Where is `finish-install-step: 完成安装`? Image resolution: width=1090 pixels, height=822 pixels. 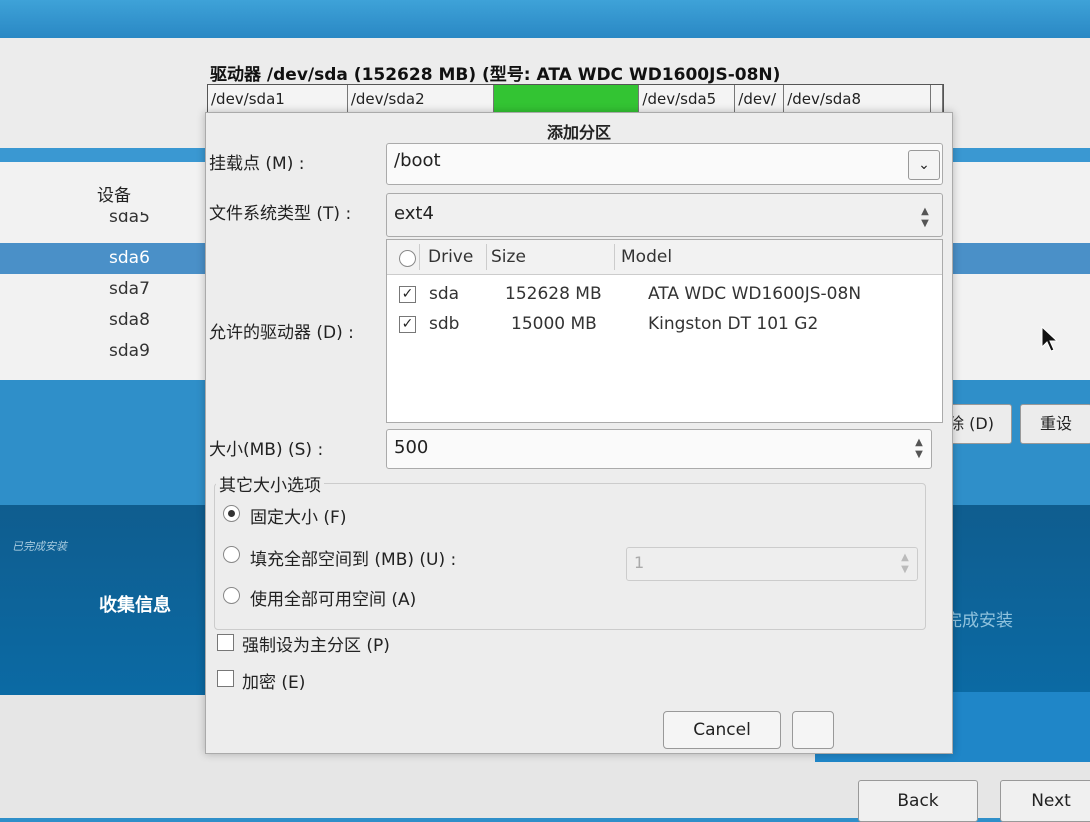
finish-install-step: 完成安装 is located at coordinates (979, 621).